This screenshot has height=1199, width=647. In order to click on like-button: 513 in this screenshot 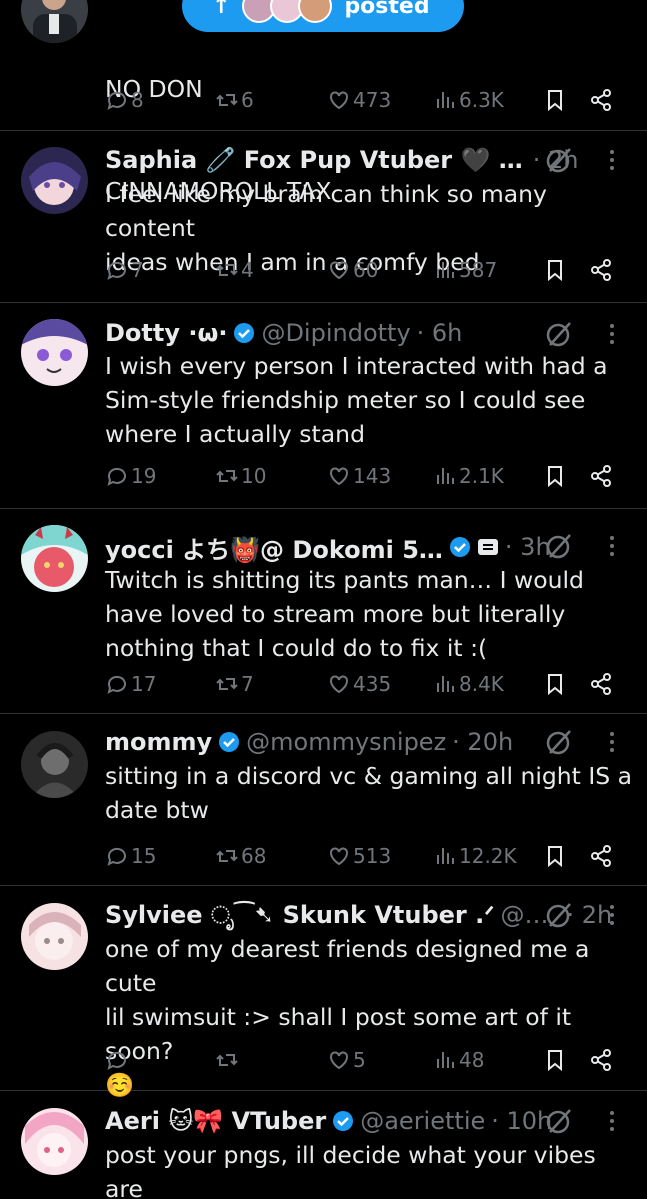, I will do `click(359, 856)`.